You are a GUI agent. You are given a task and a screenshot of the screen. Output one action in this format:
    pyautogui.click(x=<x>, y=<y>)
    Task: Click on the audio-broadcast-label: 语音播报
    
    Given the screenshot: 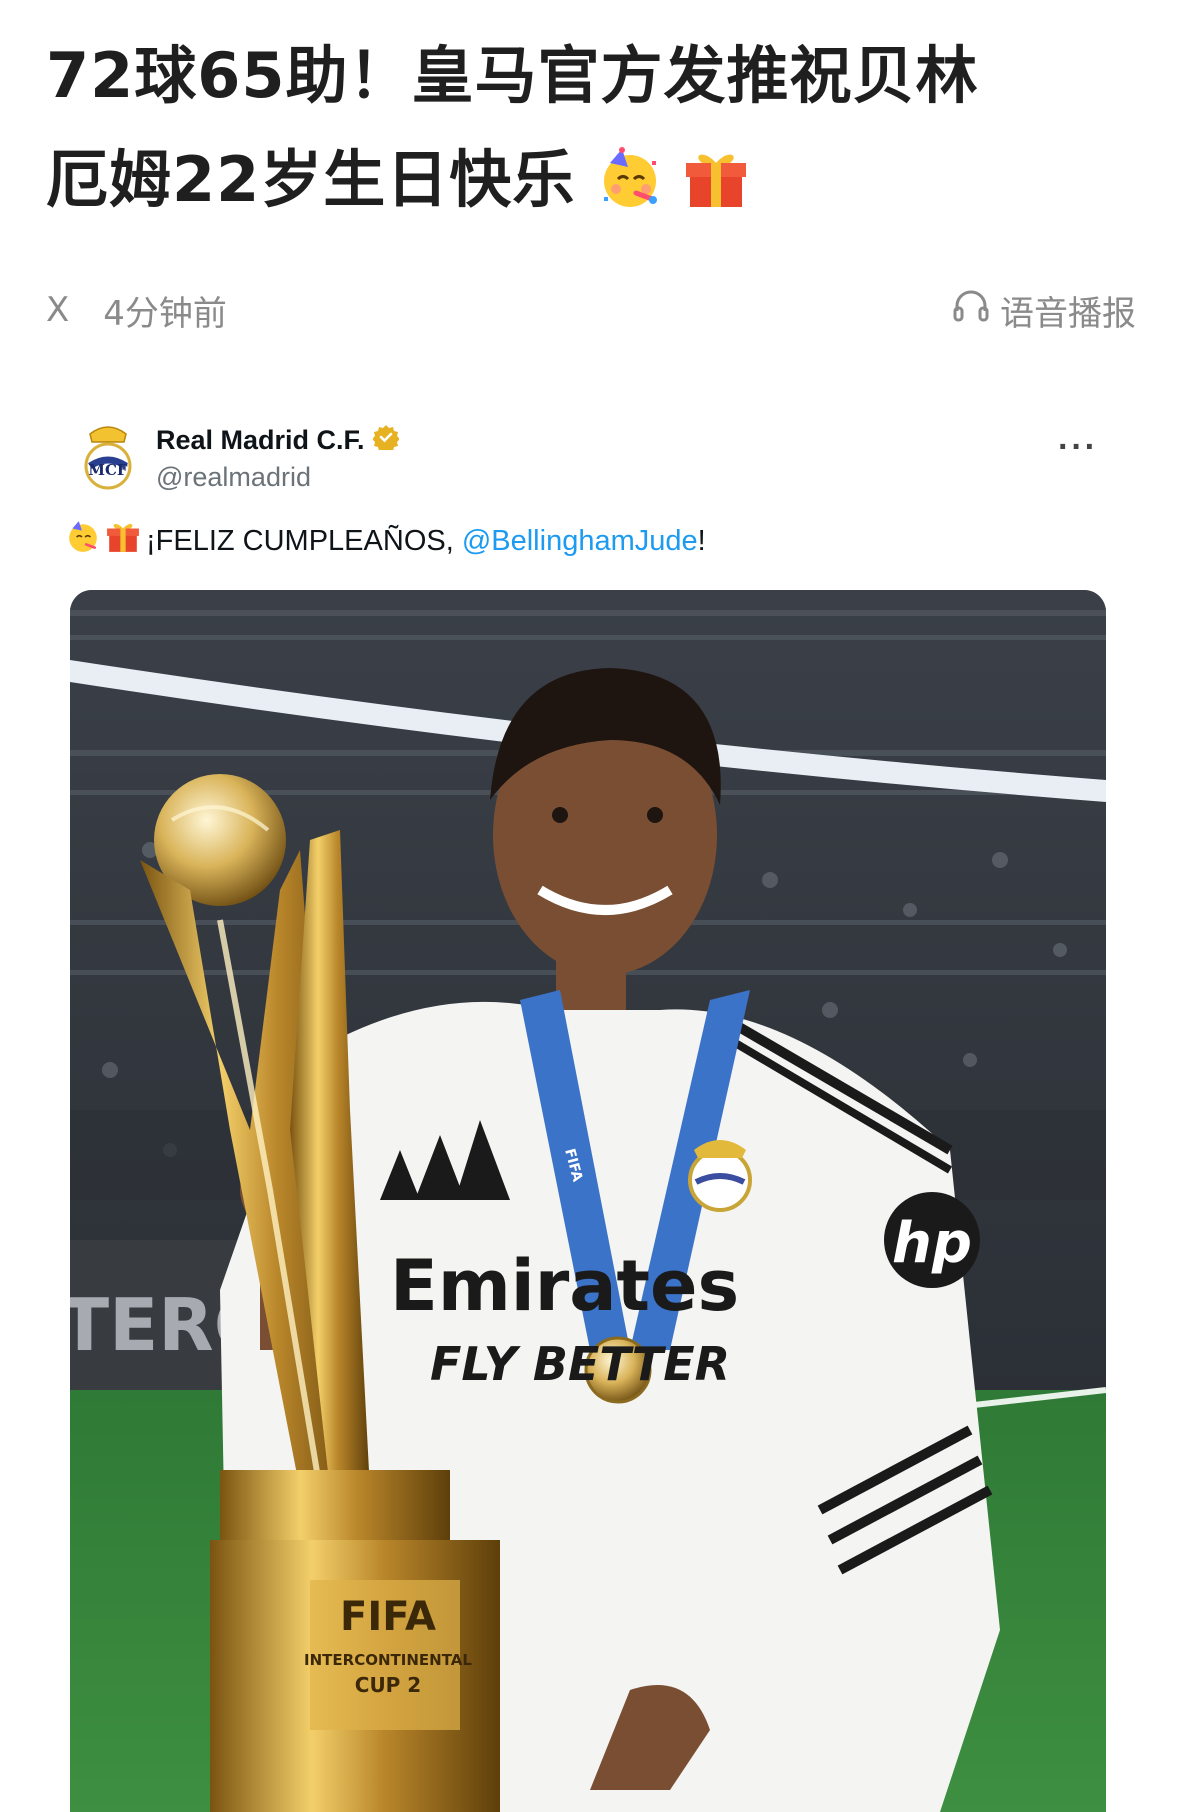 What is the action you would take?
    pyautogui.click(x=1068, y=313)
    